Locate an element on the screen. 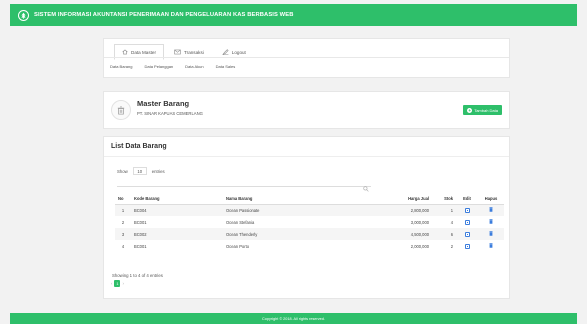 The width and height of the screenshot is (587, 324). cell-harga: 2,000,000 is located at coordinates (402, 246).